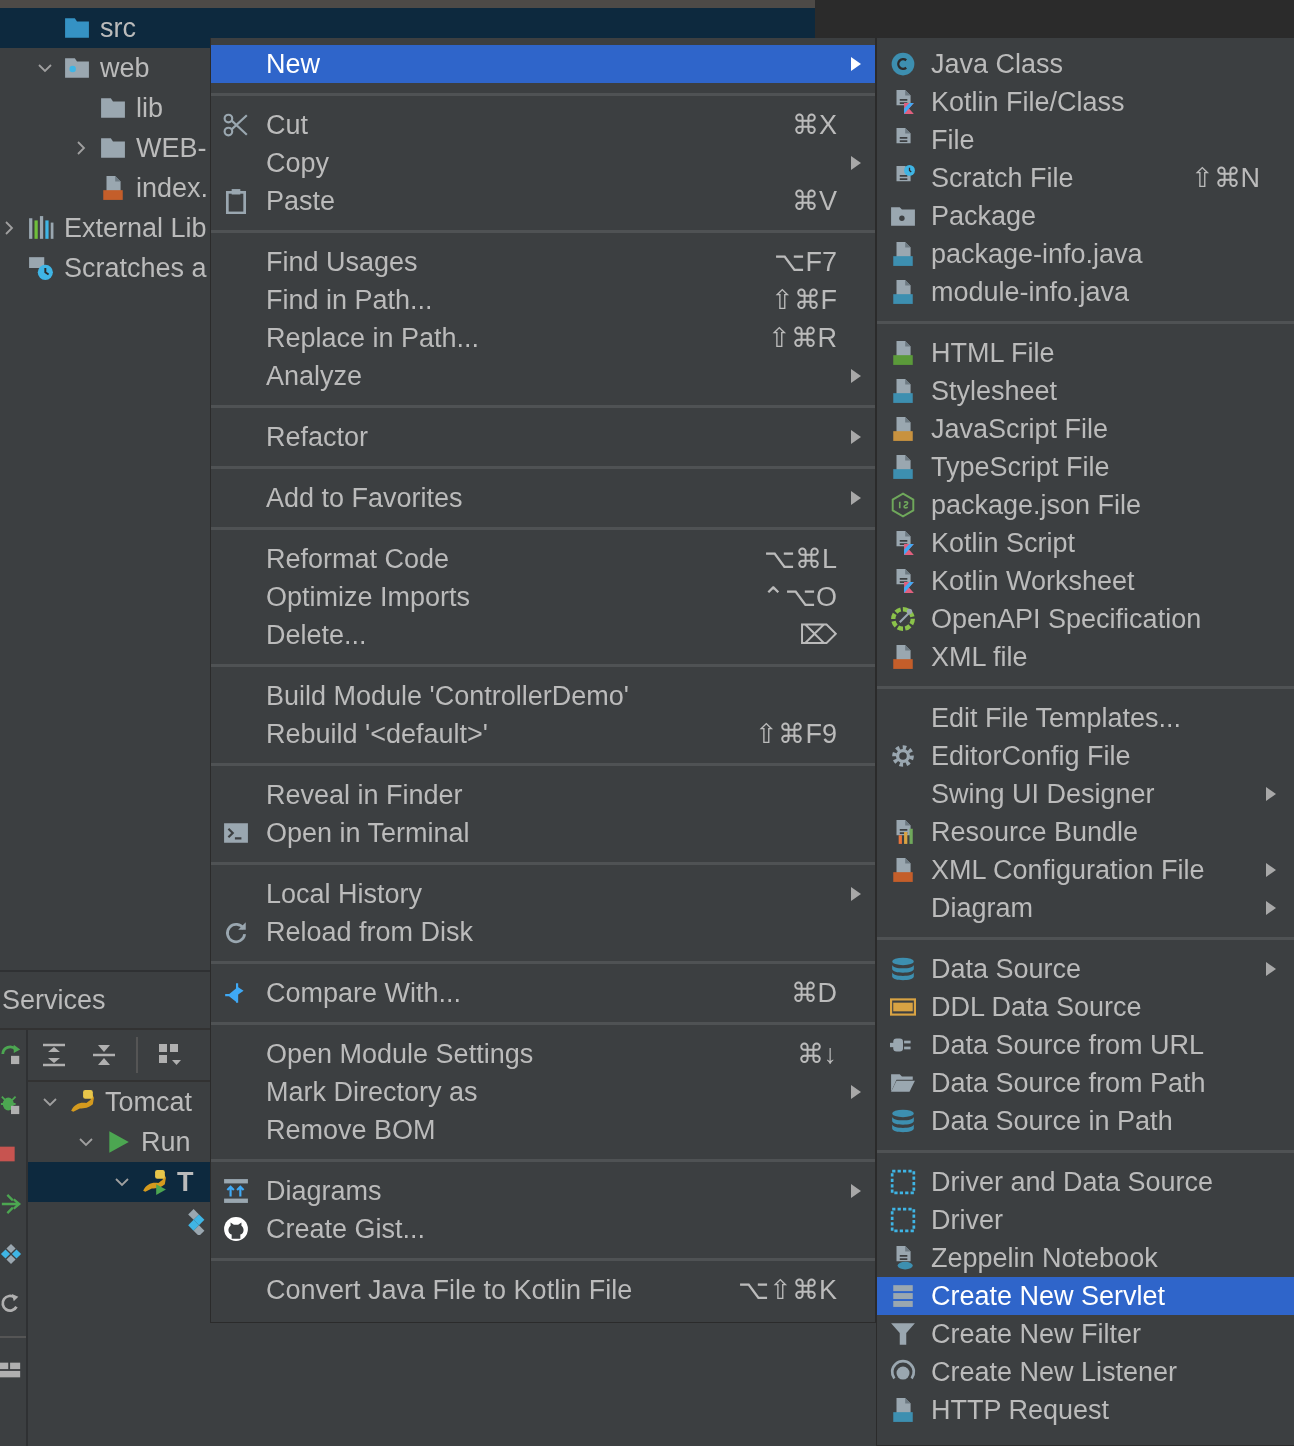 The height and width of the screenshot is (1446, 1294). What do you see at coordinates (1085, 391) in the screenshot?
I see `menu-item: Stylesheet` at bounding box center [1085, 391].